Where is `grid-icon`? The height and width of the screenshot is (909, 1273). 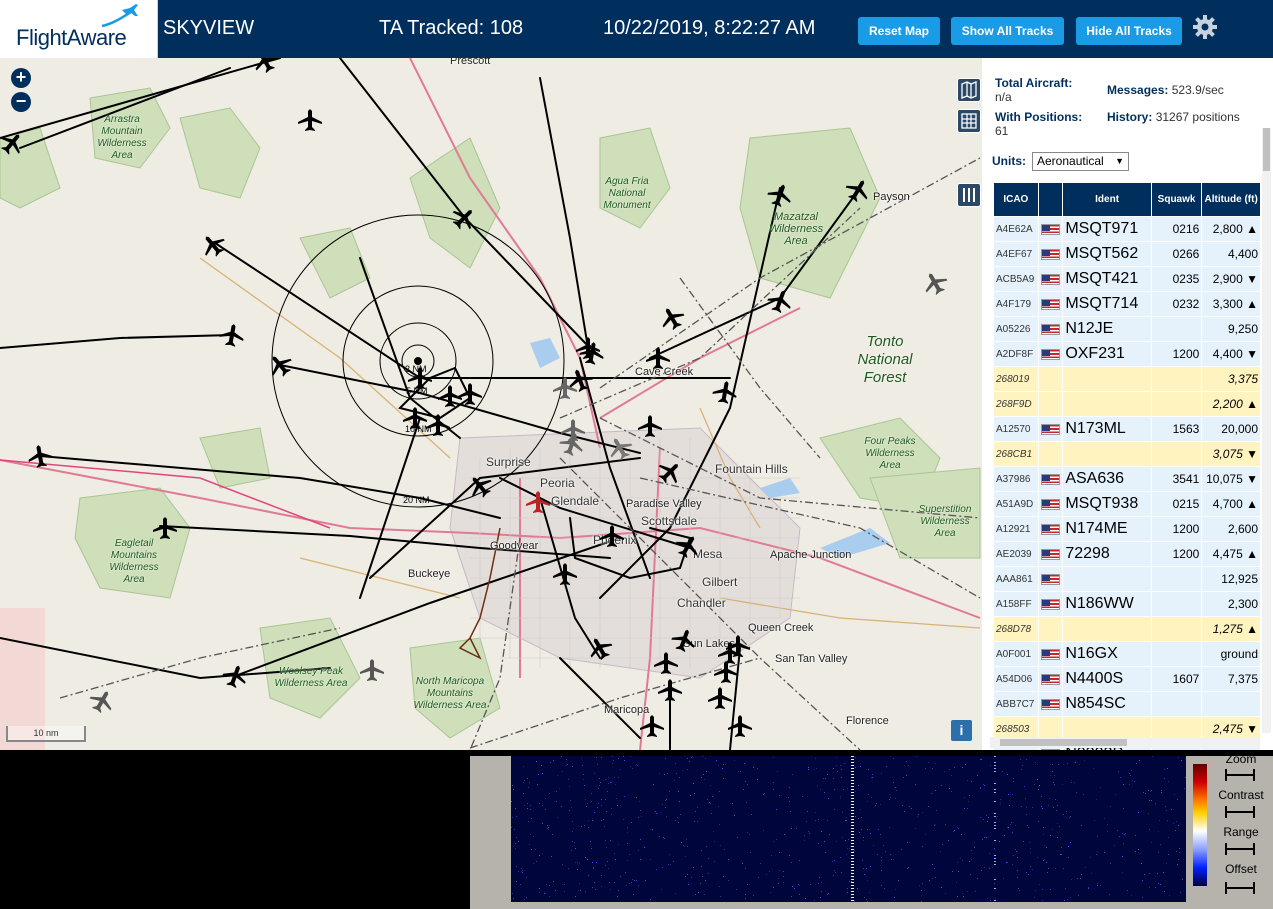 grid-icon is located at coordinates (969, 121).